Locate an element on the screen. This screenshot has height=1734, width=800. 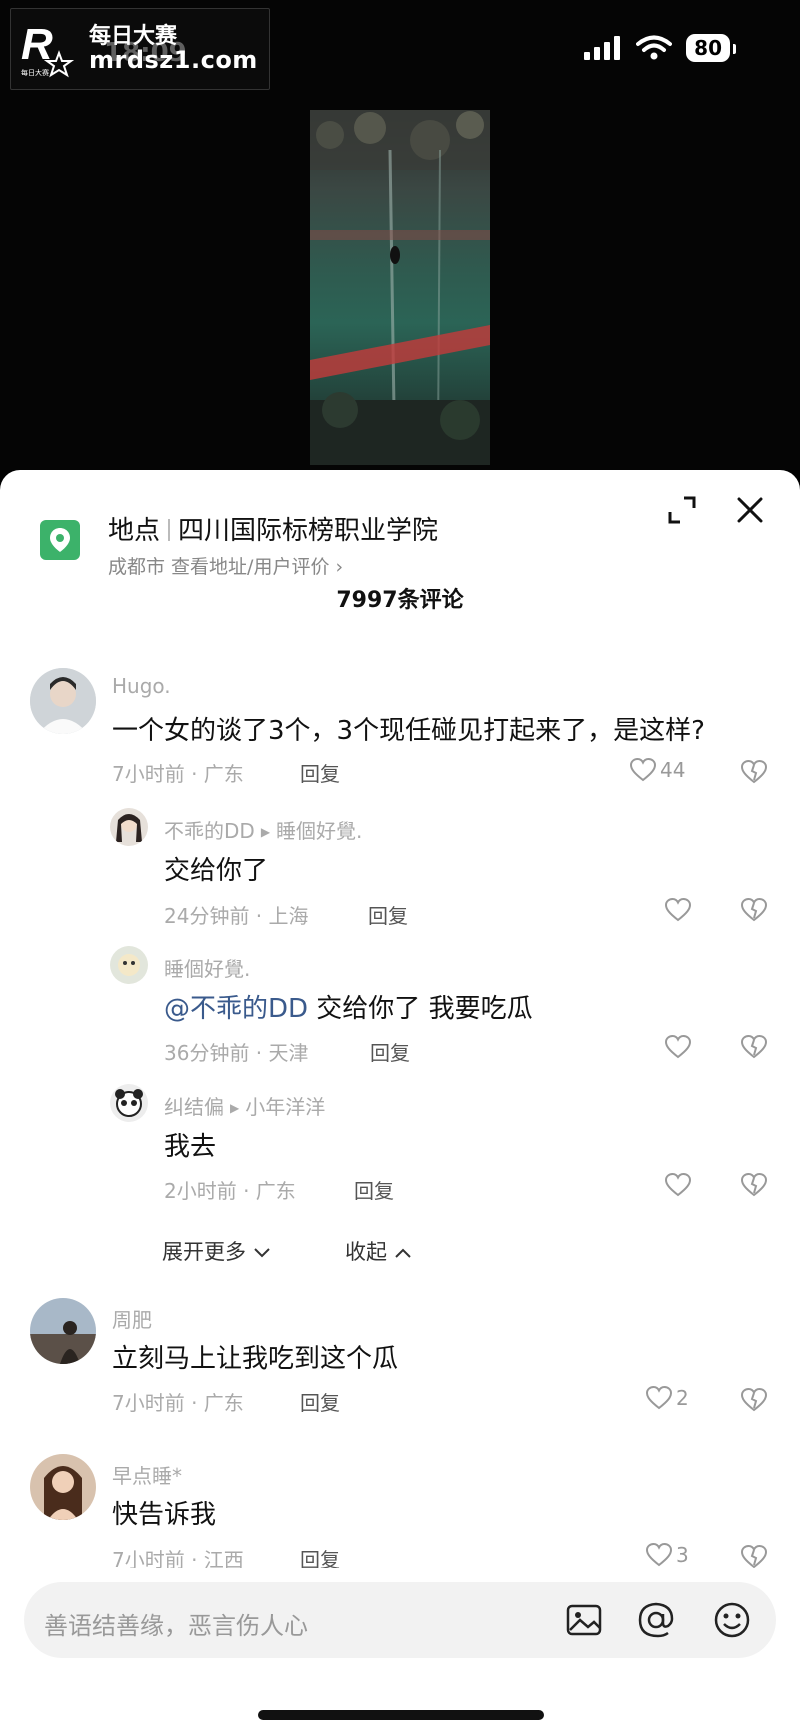
chevron-up-icon is located at coordinates (402, 1253).